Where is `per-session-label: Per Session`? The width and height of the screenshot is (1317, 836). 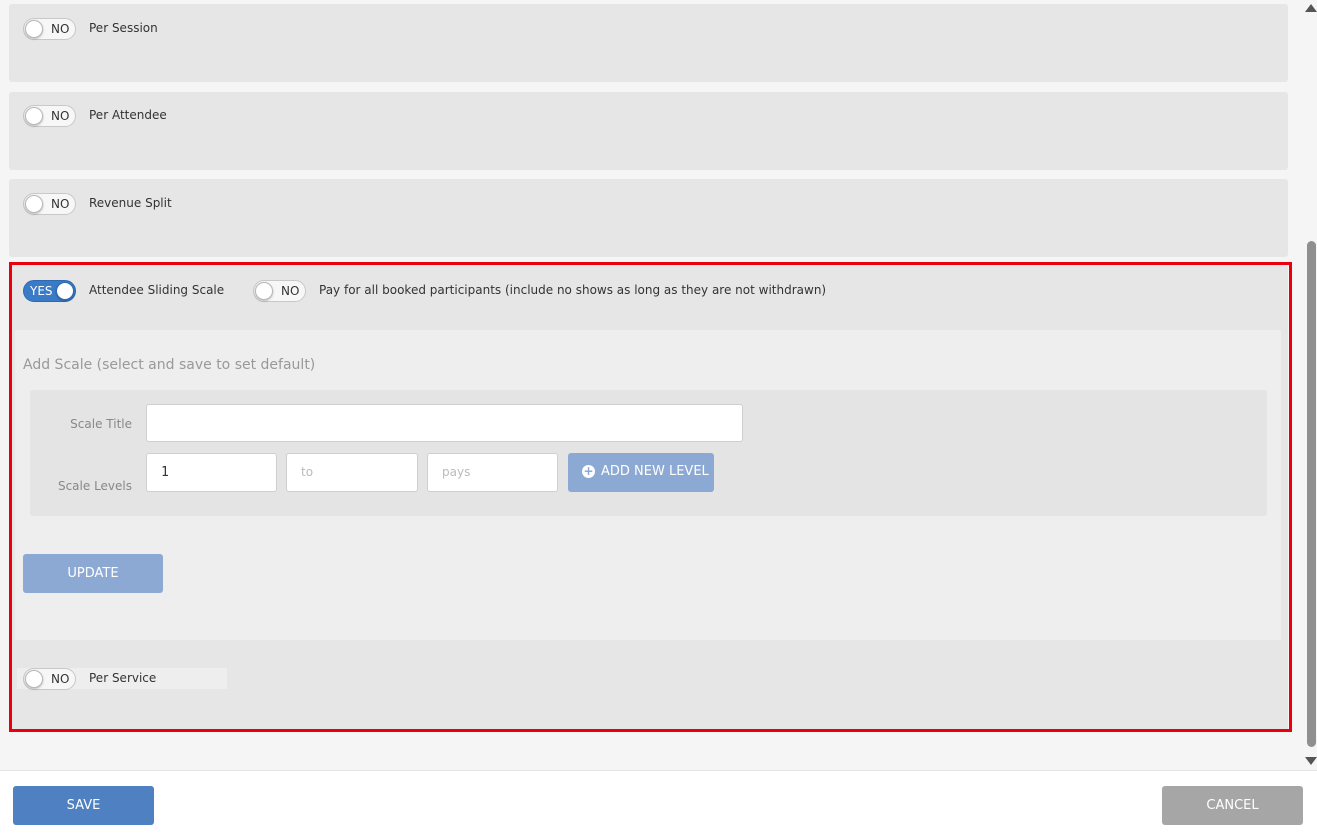
per-session-label: Per Session is located at coordinates (123, 28).